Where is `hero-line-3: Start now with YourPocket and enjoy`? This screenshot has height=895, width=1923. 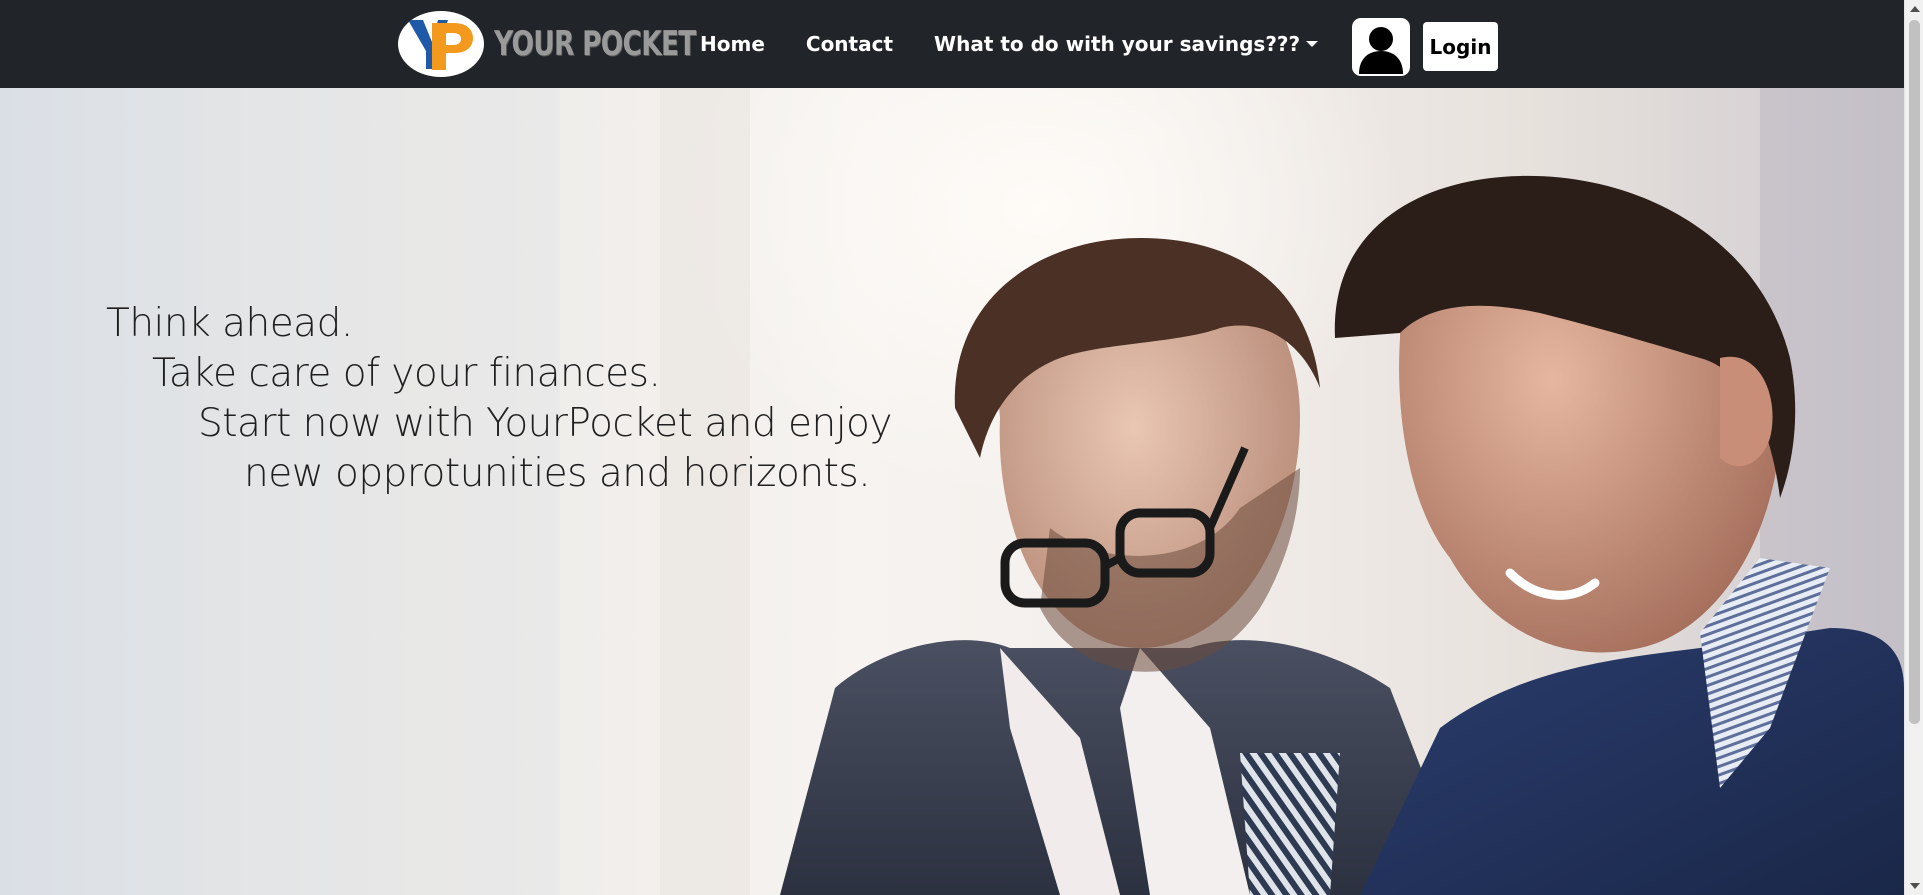
hero-line-3: Start now with YourPocket and enjoy is located at coordinates (545, 423).